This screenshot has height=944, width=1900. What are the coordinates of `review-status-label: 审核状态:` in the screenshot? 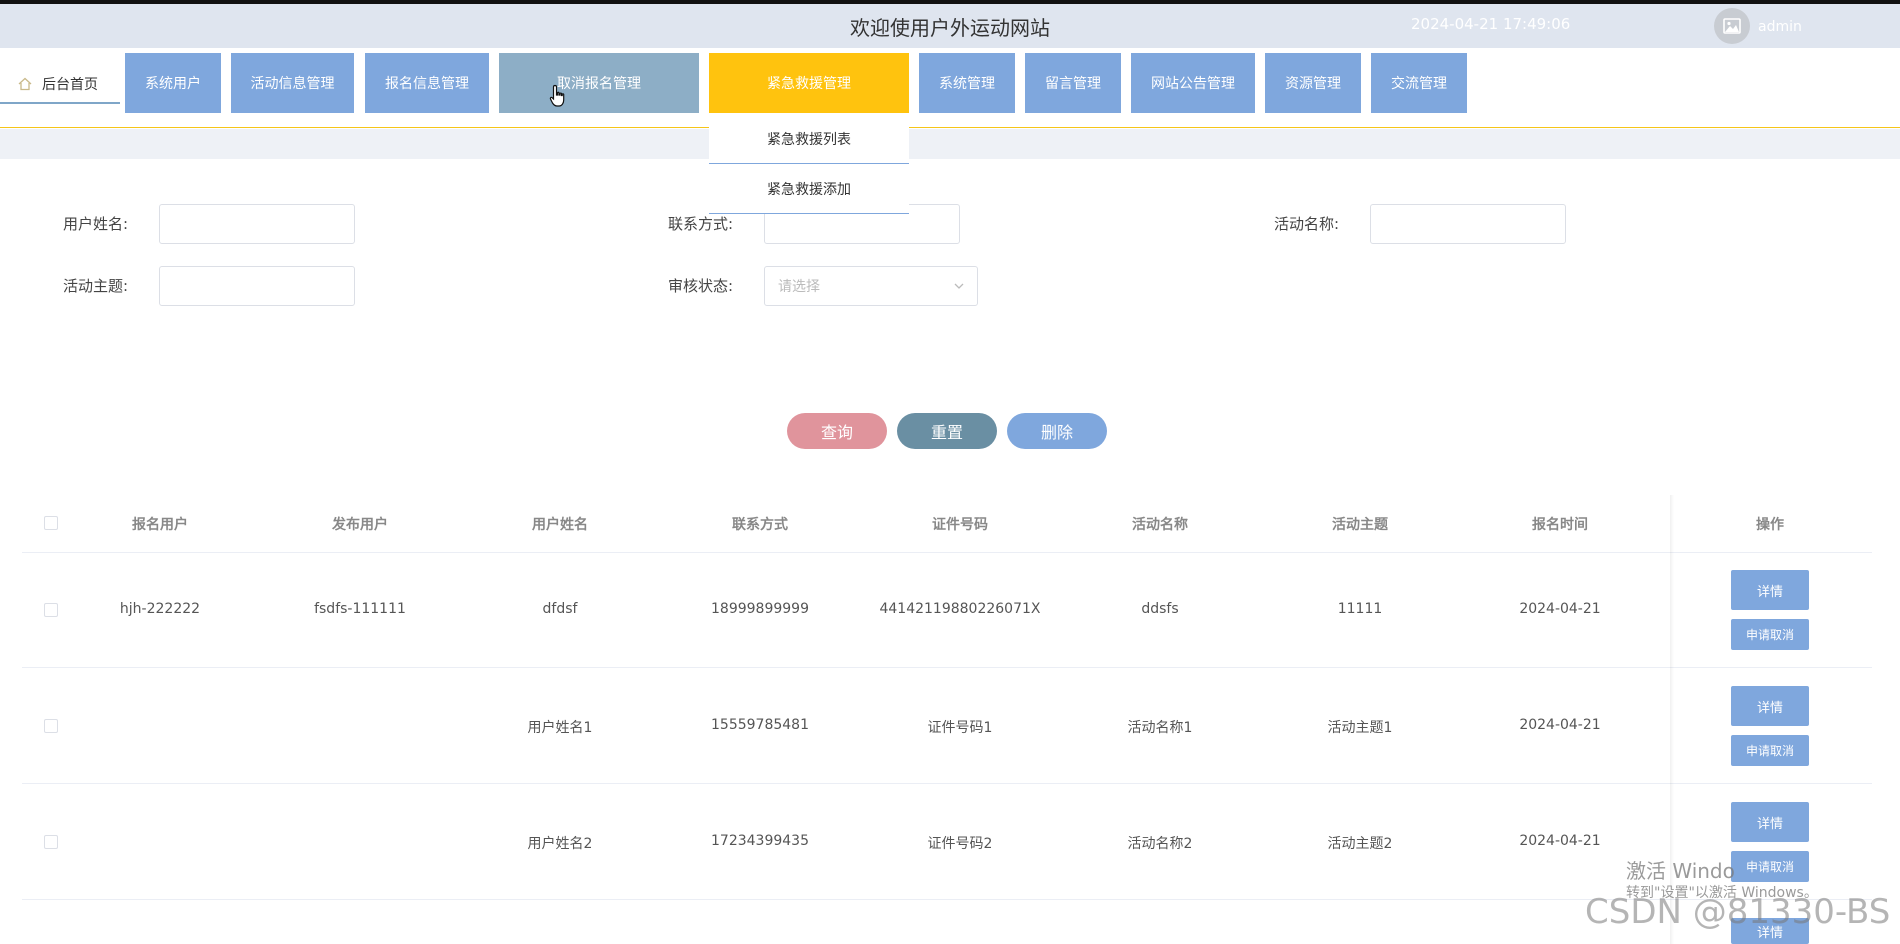 It's located at (700, 286).